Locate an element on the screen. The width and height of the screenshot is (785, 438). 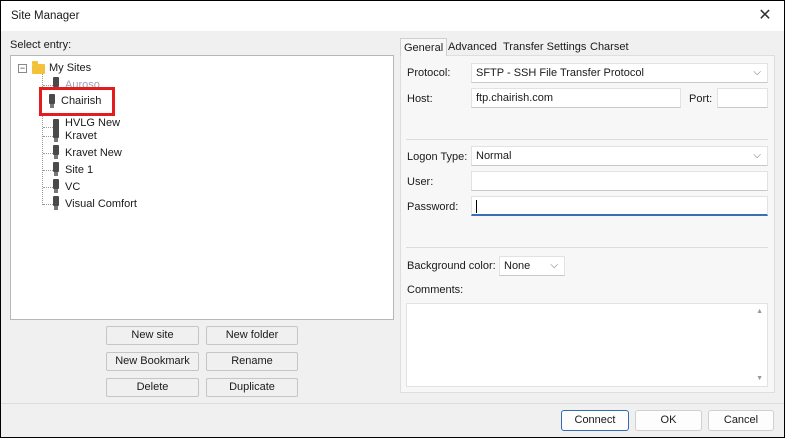
port-label: Port: is located at coordinates (701, 99).